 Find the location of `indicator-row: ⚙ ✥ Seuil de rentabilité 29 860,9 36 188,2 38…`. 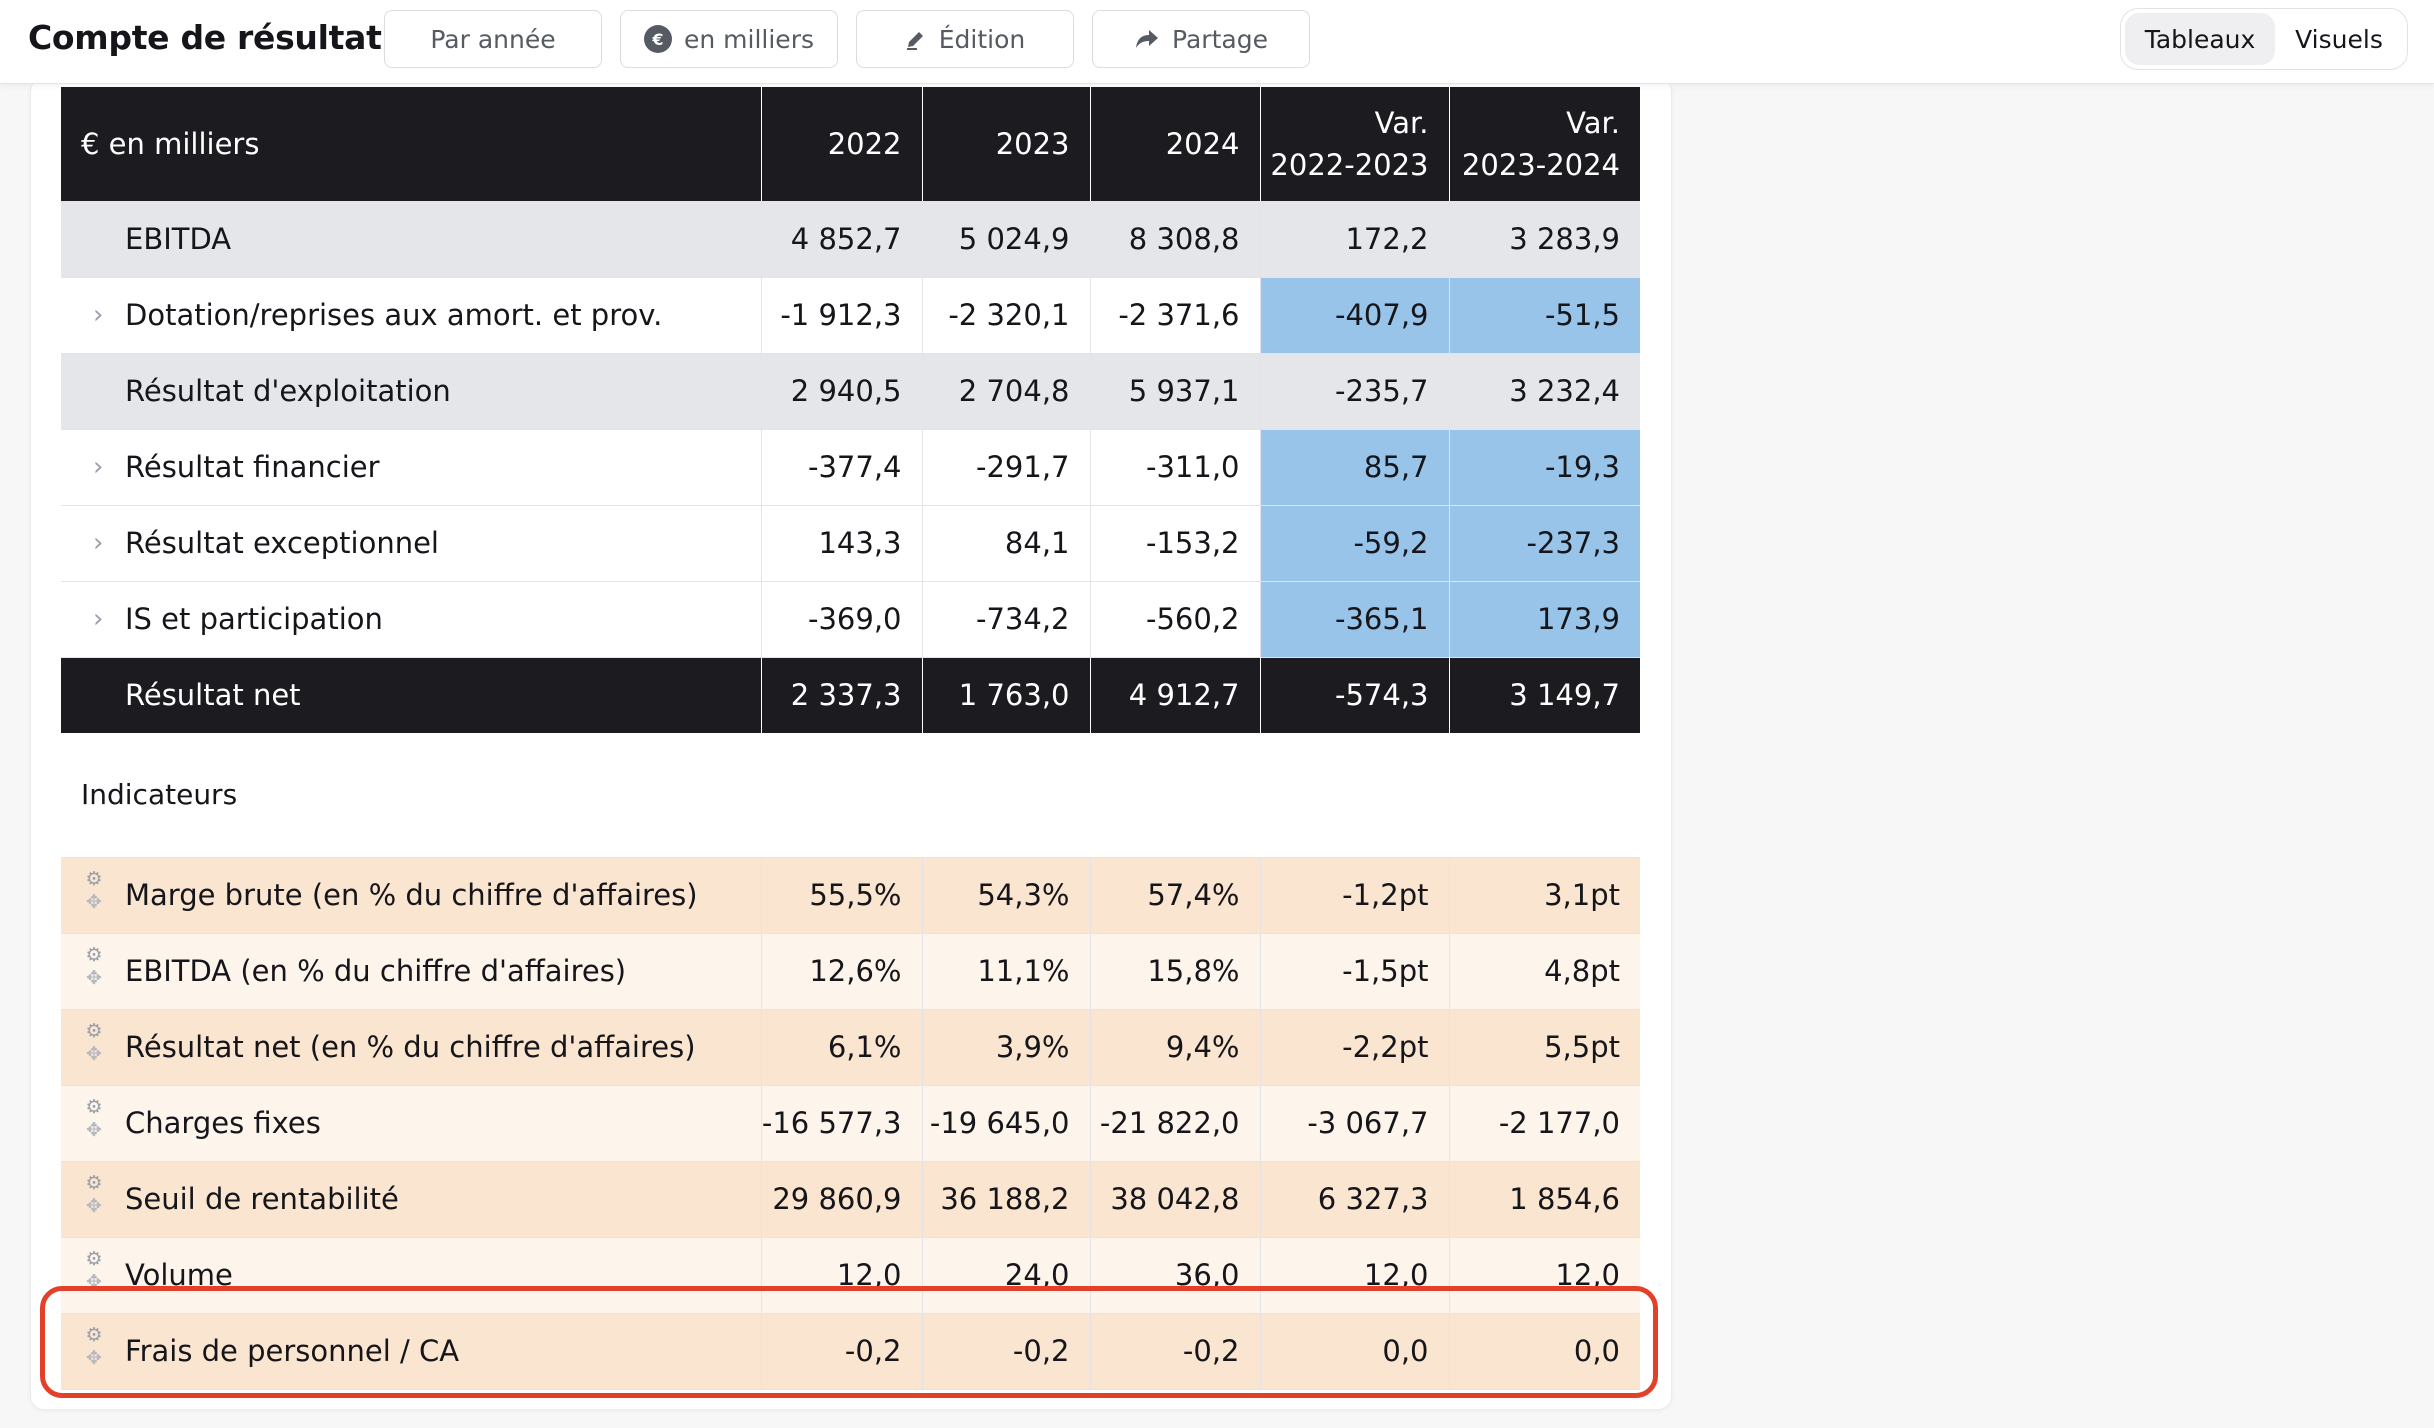

indicator-row: ⚙ ✥ Seuil de rentabilité 29 860,9 36 188,2 38… is located at coordinates (850, 1199).